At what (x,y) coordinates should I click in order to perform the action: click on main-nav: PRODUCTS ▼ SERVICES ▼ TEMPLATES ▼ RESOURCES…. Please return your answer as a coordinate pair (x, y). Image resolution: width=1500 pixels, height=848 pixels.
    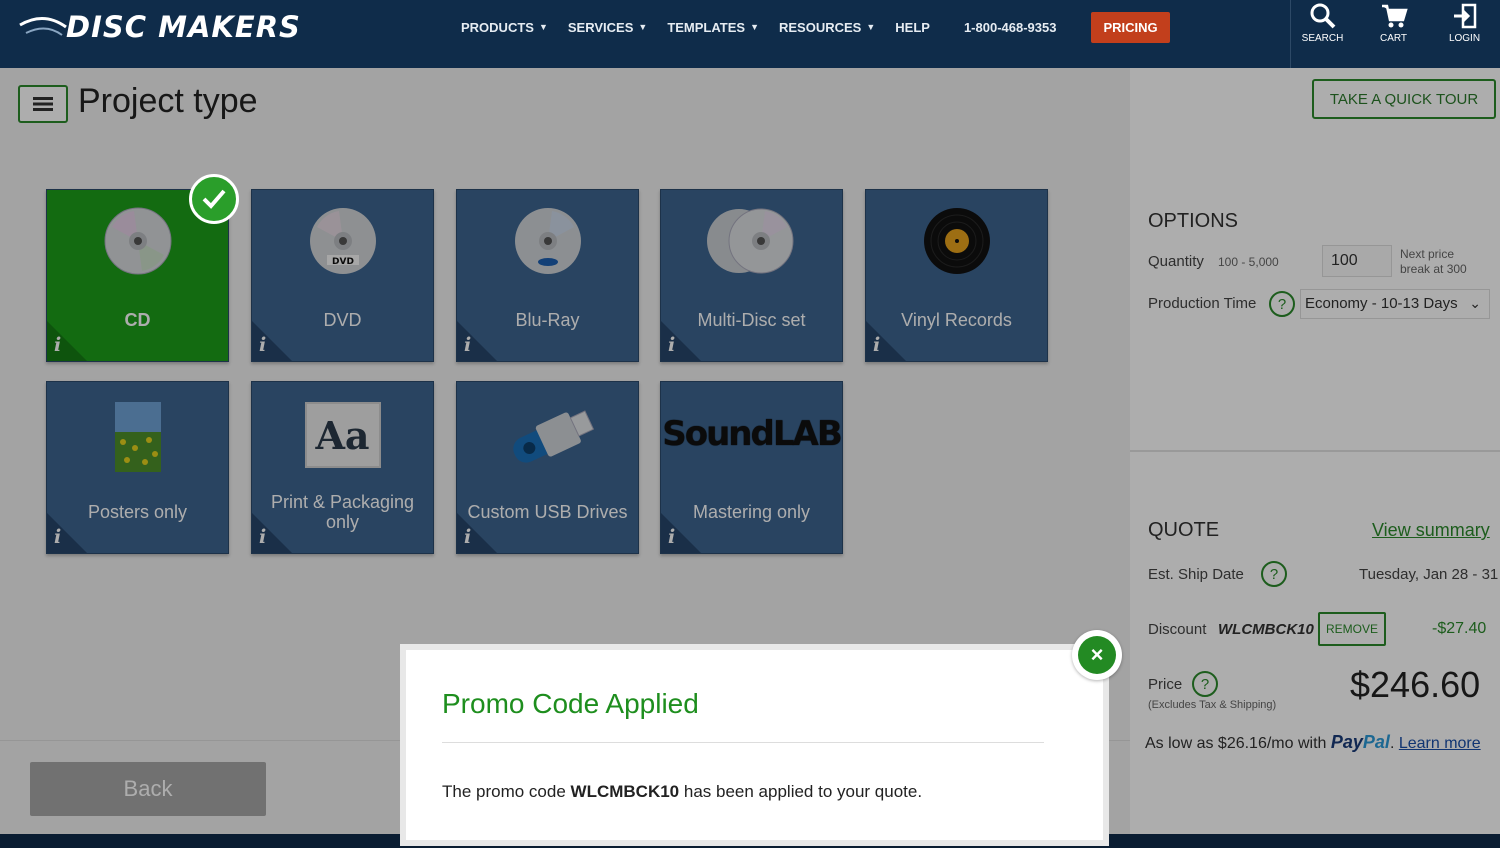
    Looking at the image, I should click on (815, 27).